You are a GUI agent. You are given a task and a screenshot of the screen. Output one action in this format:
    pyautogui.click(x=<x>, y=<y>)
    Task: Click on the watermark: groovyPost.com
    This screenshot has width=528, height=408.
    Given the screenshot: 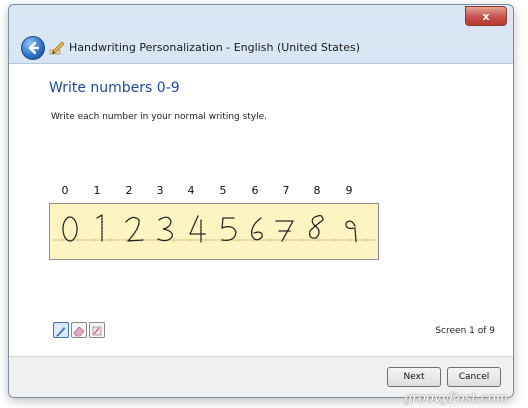 What is the action you would take?
    pyautogui.click(x=455, y=398)
    